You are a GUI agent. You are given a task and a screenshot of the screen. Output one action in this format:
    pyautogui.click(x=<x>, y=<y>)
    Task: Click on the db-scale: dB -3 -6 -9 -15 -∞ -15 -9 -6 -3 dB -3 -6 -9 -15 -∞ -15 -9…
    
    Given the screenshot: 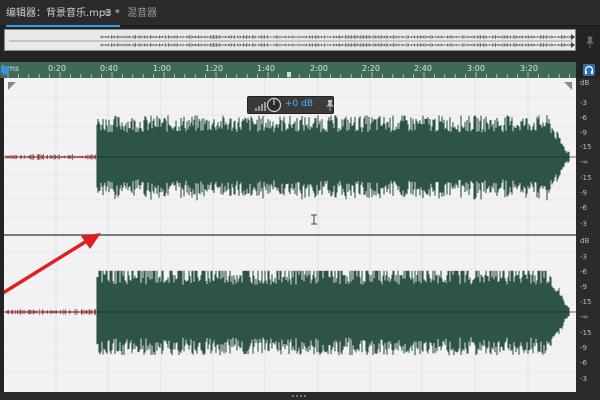 What is the action you would take?
    pyautogui.click(x=588, y=235)
    